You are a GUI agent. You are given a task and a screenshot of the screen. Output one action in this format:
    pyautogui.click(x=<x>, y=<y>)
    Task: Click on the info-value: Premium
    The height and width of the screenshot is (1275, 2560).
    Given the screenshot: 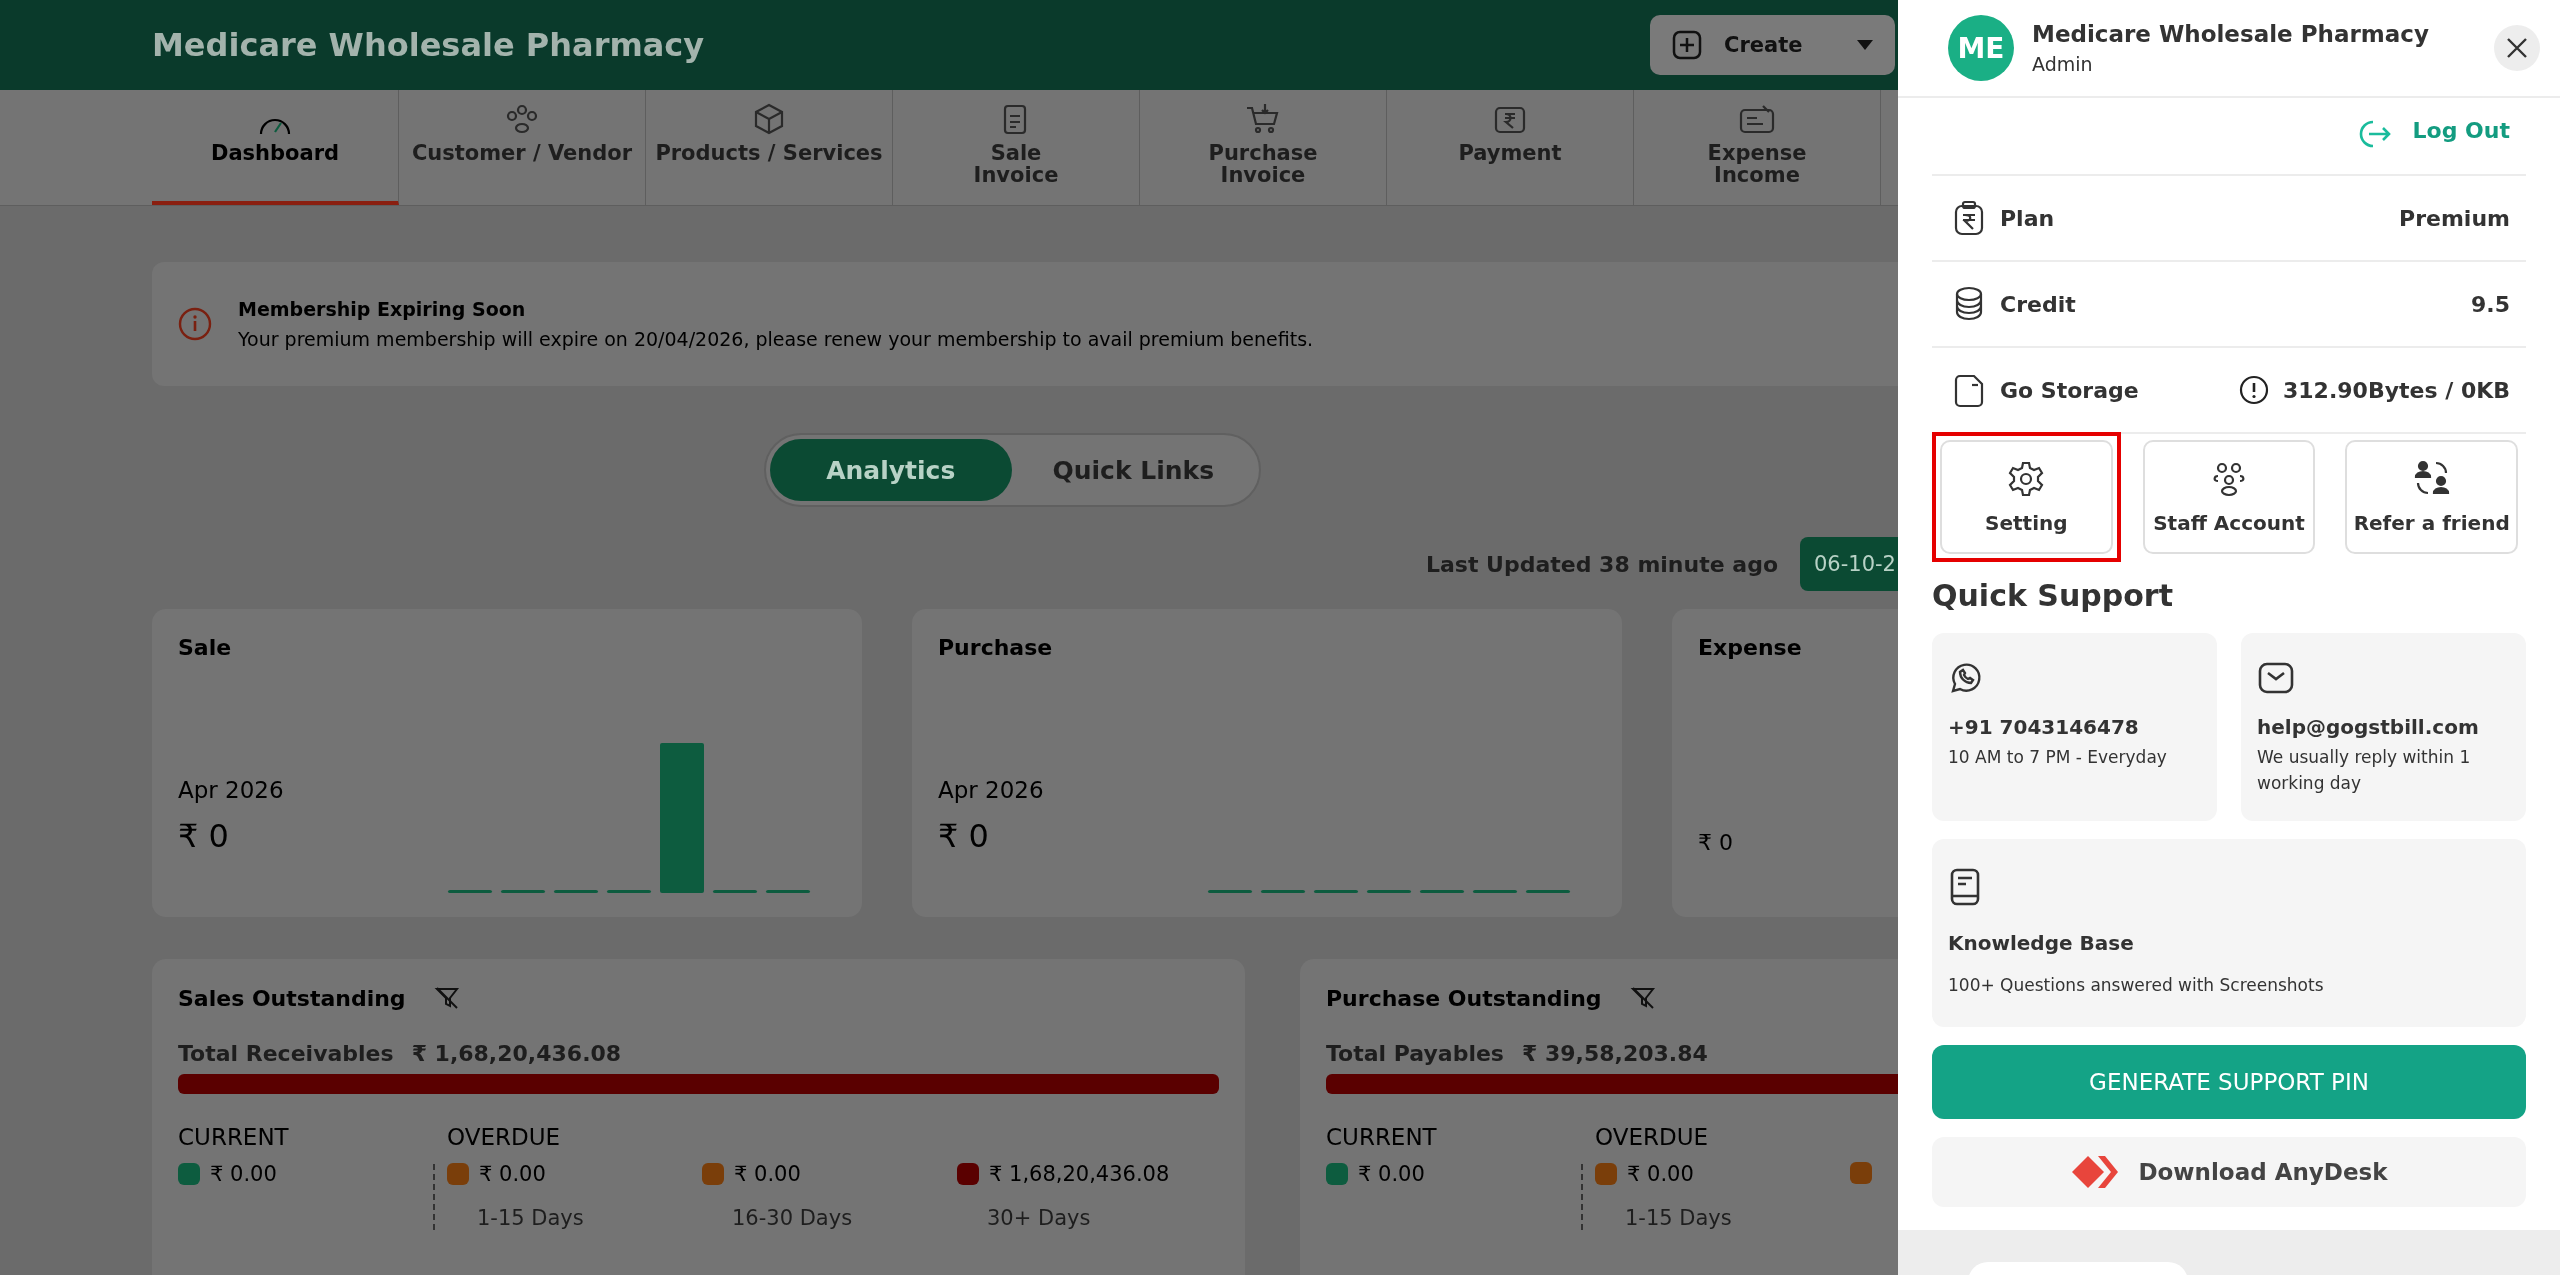 What is the action you would take?
    pyautogui.click(x=2454, y=218)
    